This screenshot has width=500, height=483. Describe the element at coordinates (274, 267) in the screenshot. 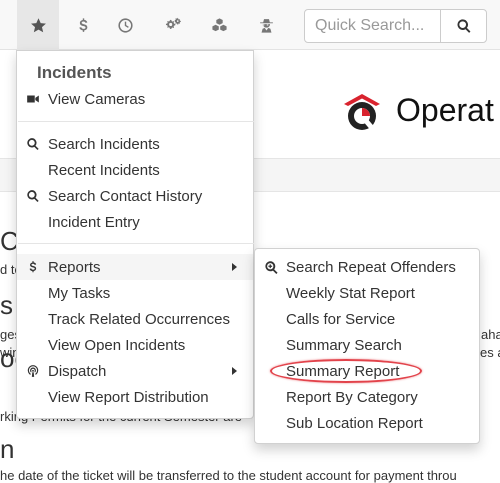

I see `search-plus-icon` at that location.